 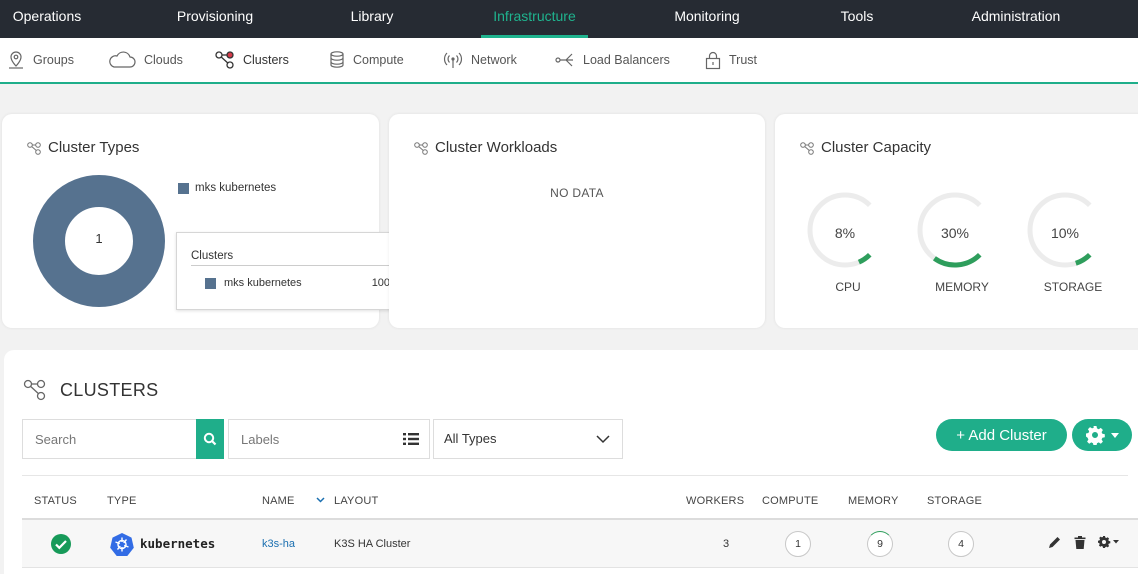 I want to click on gauge-percent: 10%, so click(x=1065, y=233).